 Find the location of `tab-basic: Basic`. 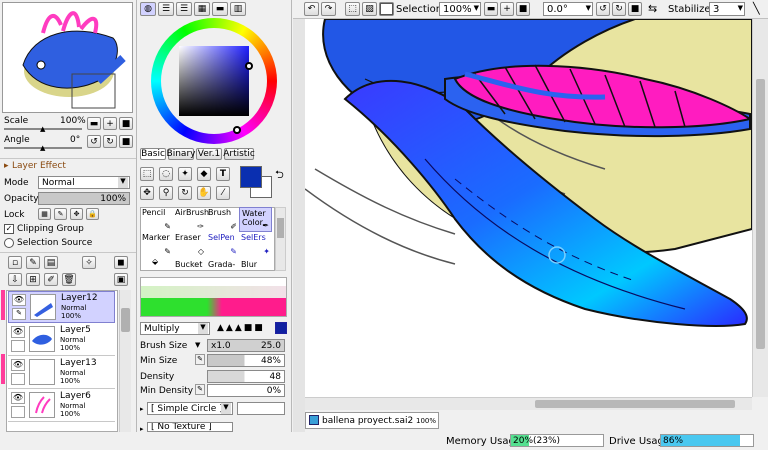

tab-basic: Basic is located at coordinates (153, 154).